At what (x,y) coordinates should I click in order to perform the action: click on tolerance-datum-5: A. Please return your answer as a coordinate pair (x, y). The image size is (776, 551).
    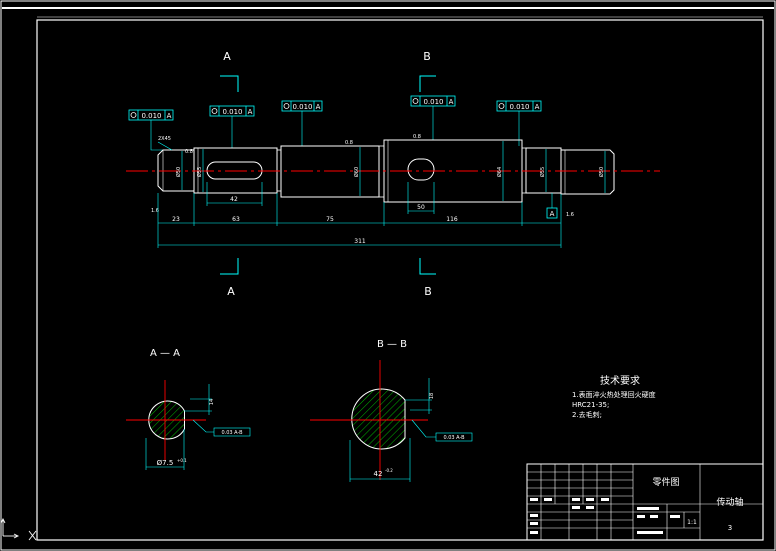
    Looking at the image, I should click on (537, 107).